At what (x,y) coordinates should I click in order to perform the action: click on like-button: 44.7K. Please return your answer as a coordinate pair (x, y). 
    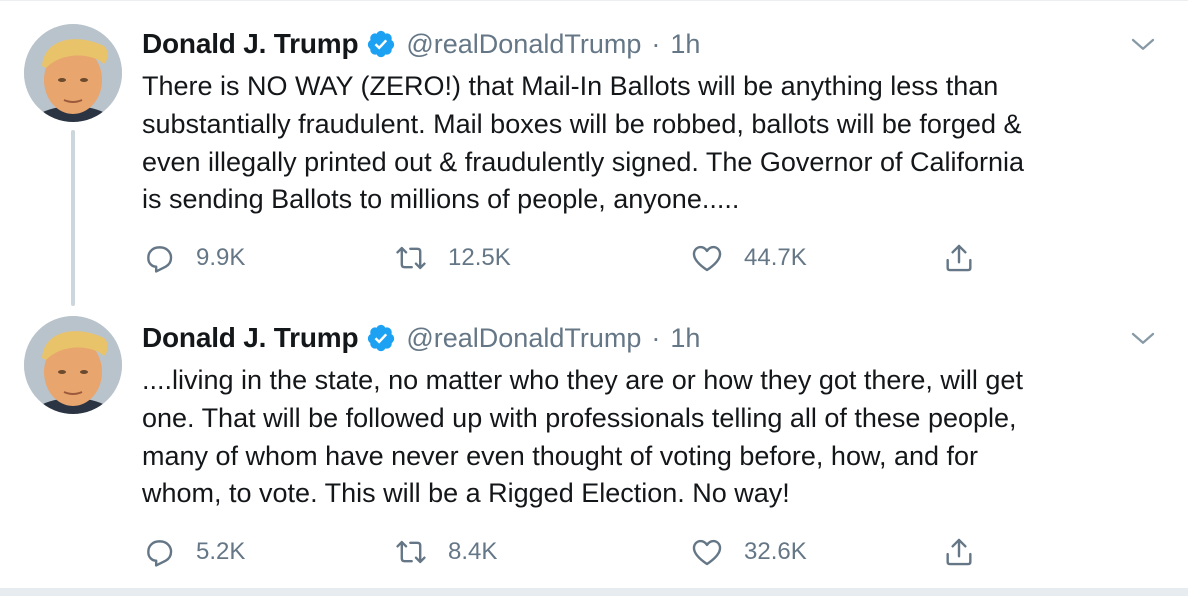
    Looking at the image, I should click on (748, 258).